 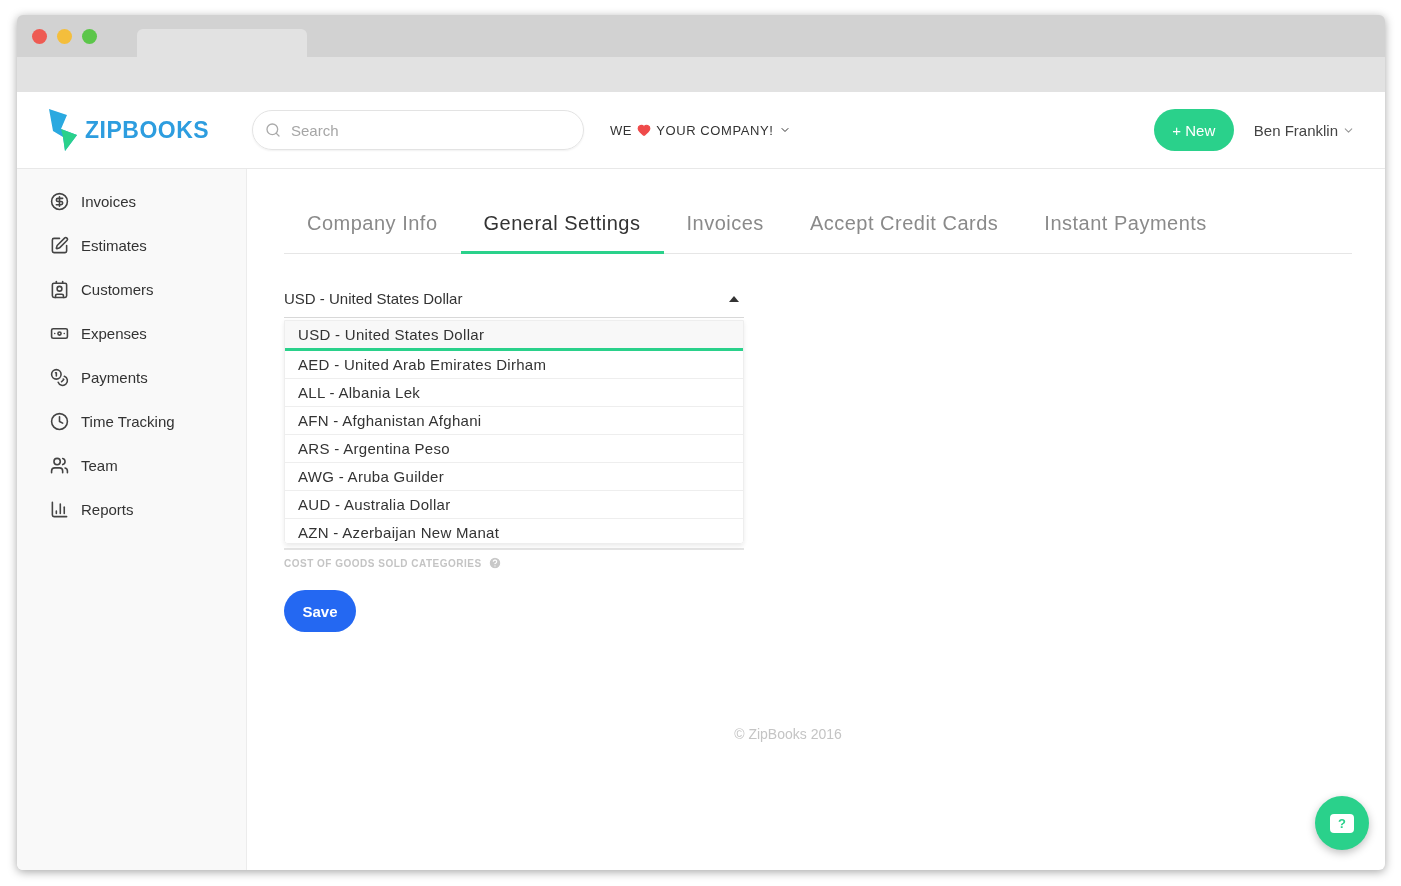 I want to click on dropdown-option: AED - United Arab Emirates Dirham, so click(x=514, y=365).